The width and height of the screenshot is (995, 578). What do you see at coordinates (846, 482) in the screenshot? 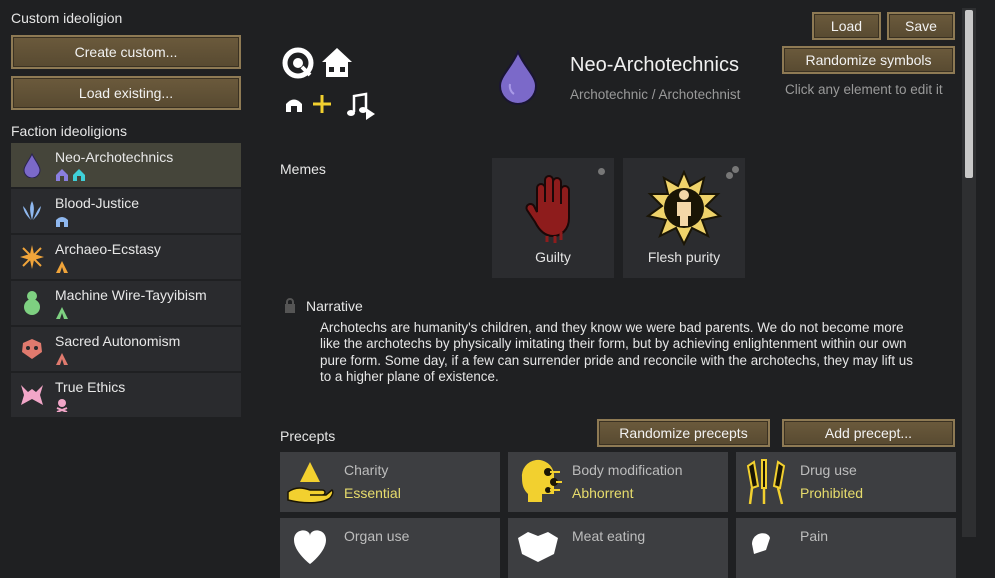
I see `precept-drug-use: Drug use Prohibited` at bounding box center [846, 482].